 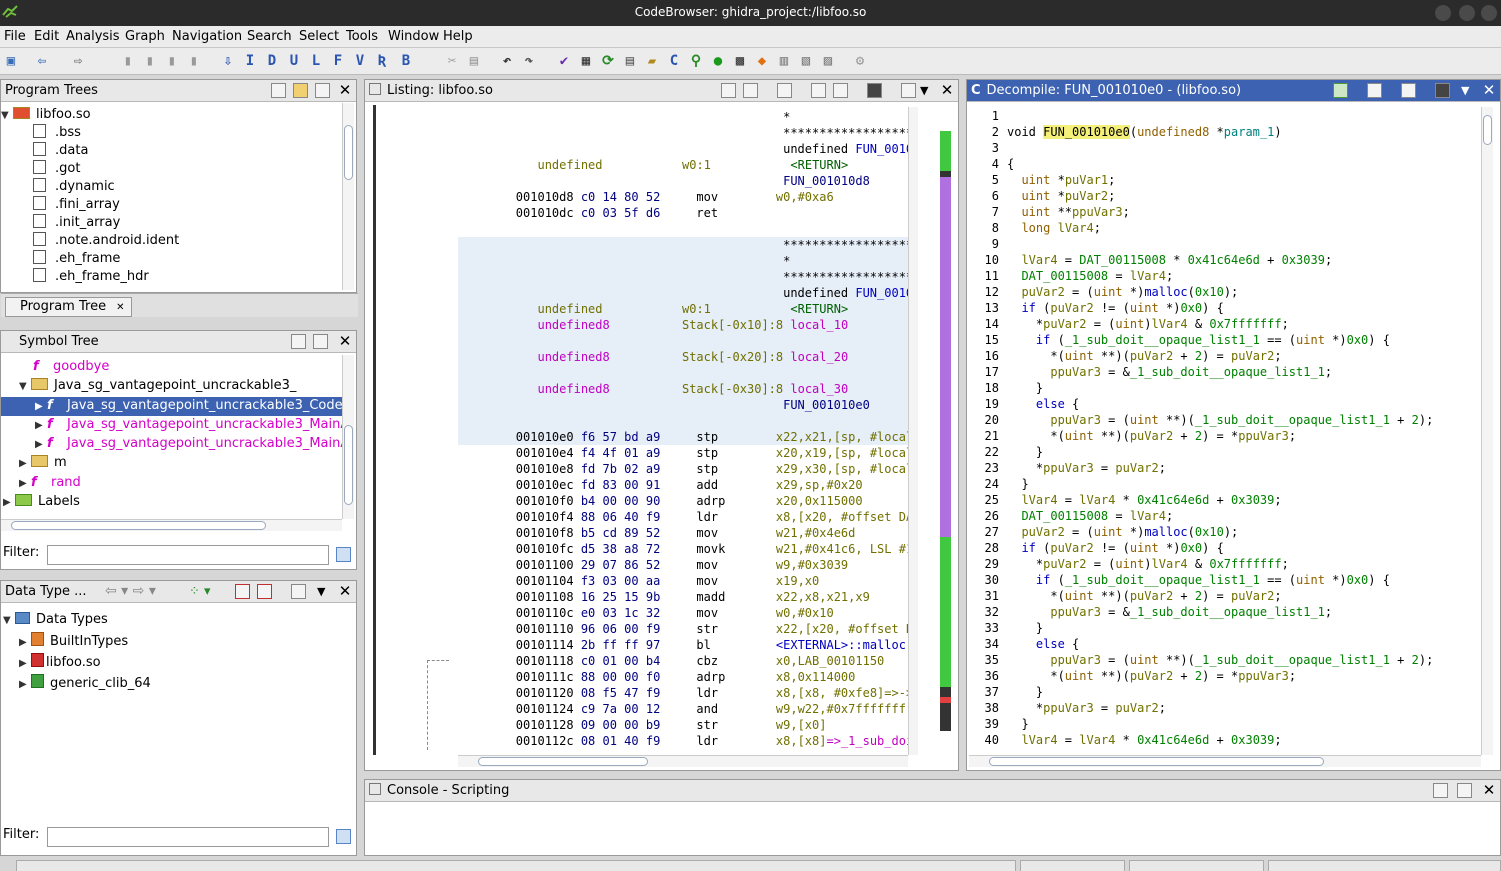 I want to click on decompile-edit-icon, so click(x=1408, y=90).